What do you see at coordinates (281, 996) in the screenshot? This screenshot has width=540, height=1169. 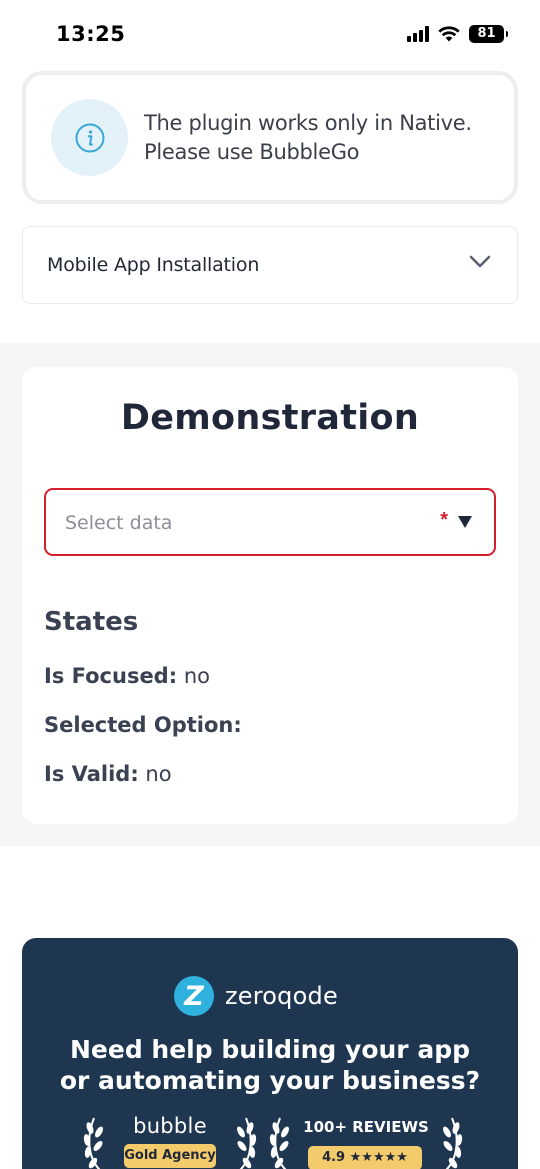 I see `brand-name: zeroqode` at bounding box center [281, 996].